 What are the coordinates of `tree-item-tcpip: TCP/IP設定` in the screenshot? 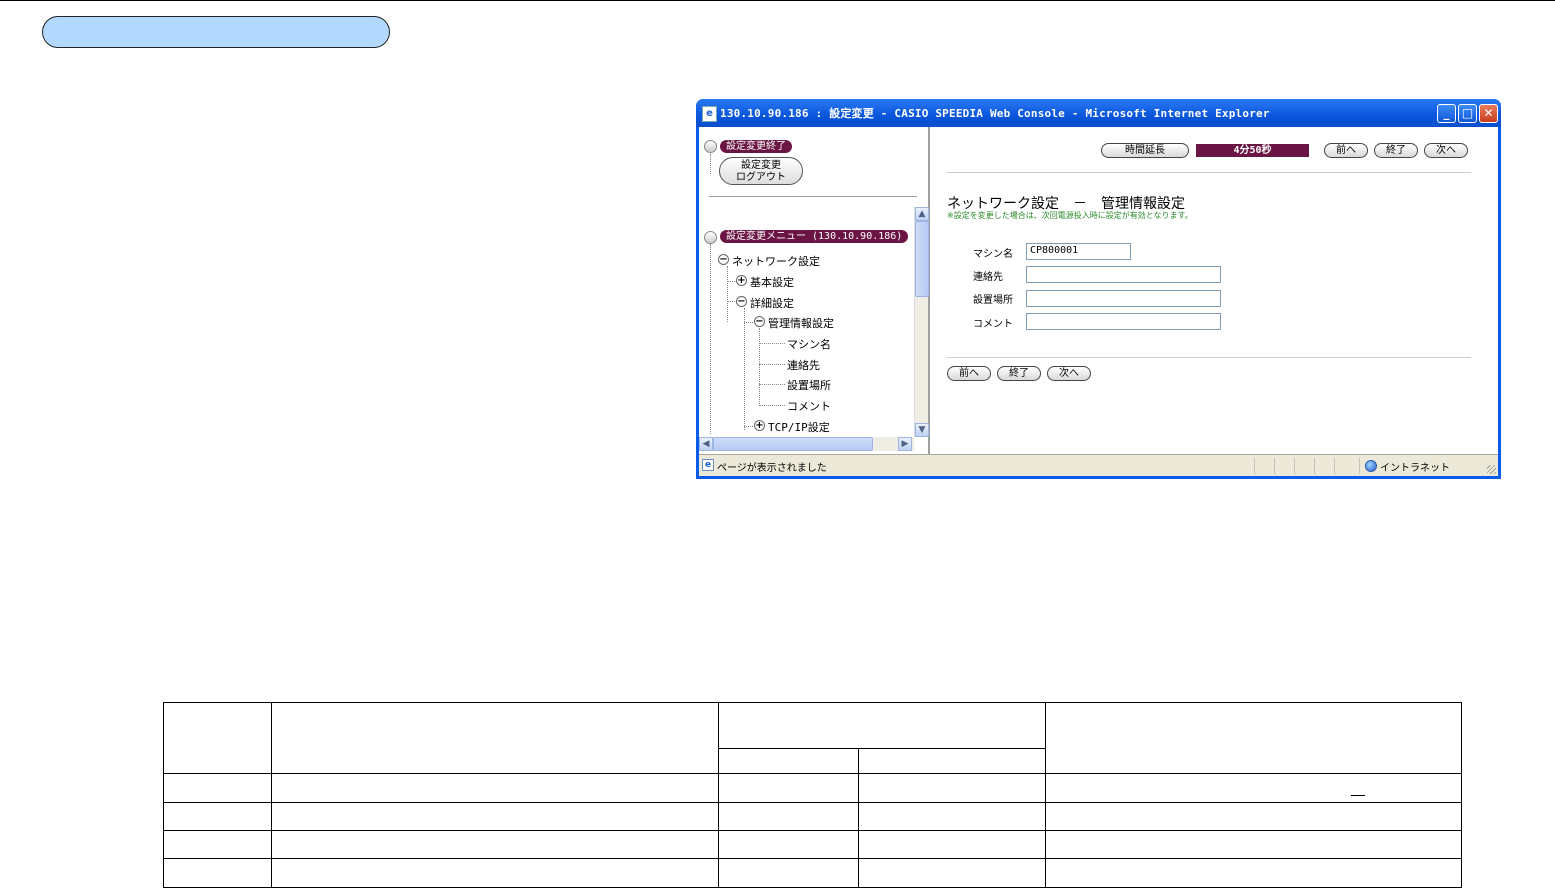 It's located at (799, 427).